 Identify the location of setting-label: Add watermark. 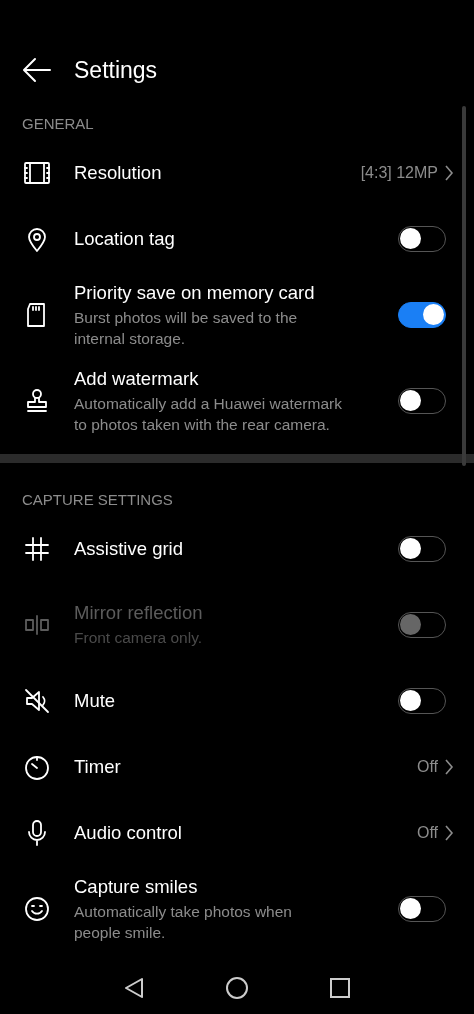
(225, 378).